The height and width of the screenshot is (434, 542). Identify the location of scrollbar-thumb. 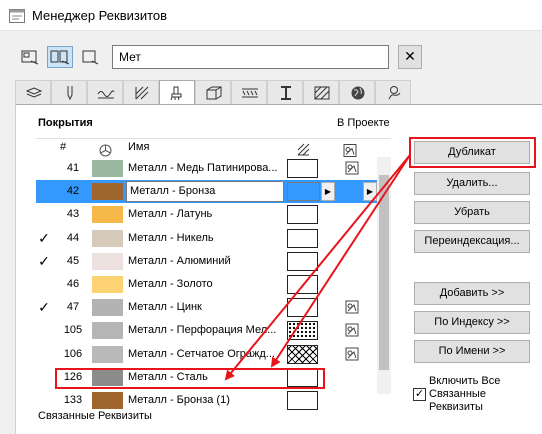
(384, 272).